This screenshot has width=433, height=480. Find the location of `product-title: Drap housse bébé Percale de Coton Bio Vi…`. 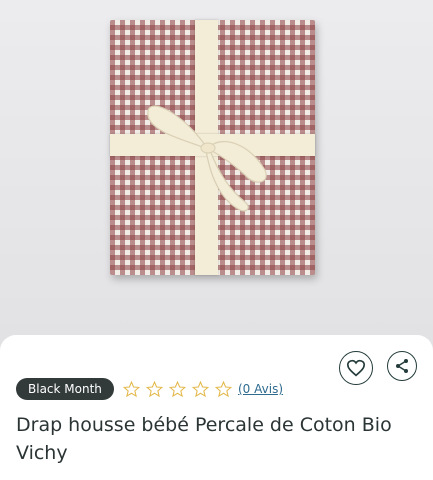

product-title: Drap housse bébé Percale de Coton Bio Vi… is located at coordinates (204, 439).